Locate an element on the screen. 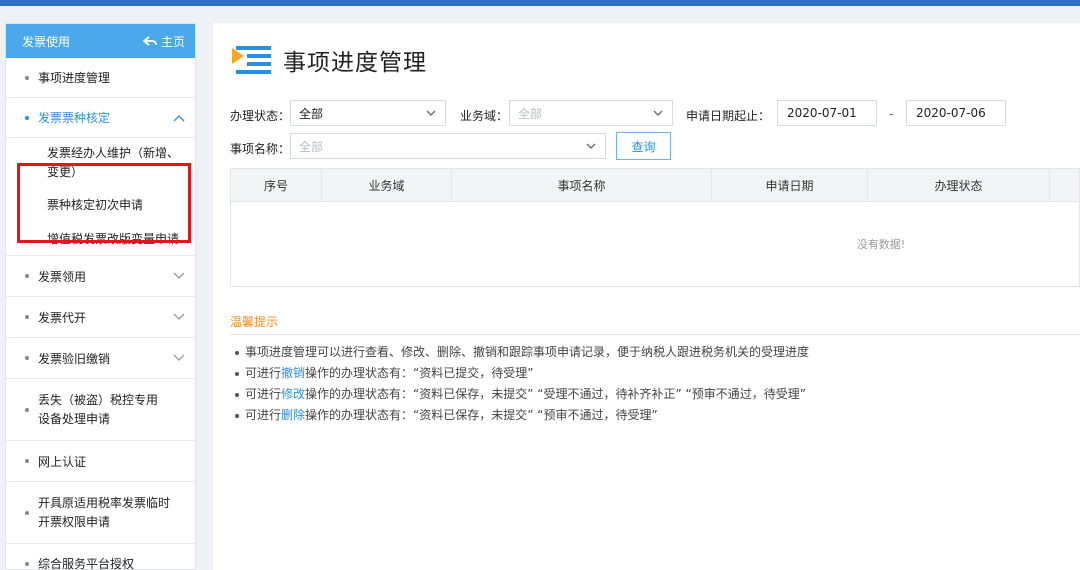 The image size is (1080, 570). domain-label: 业务域： is located at coordinates (484, 116).